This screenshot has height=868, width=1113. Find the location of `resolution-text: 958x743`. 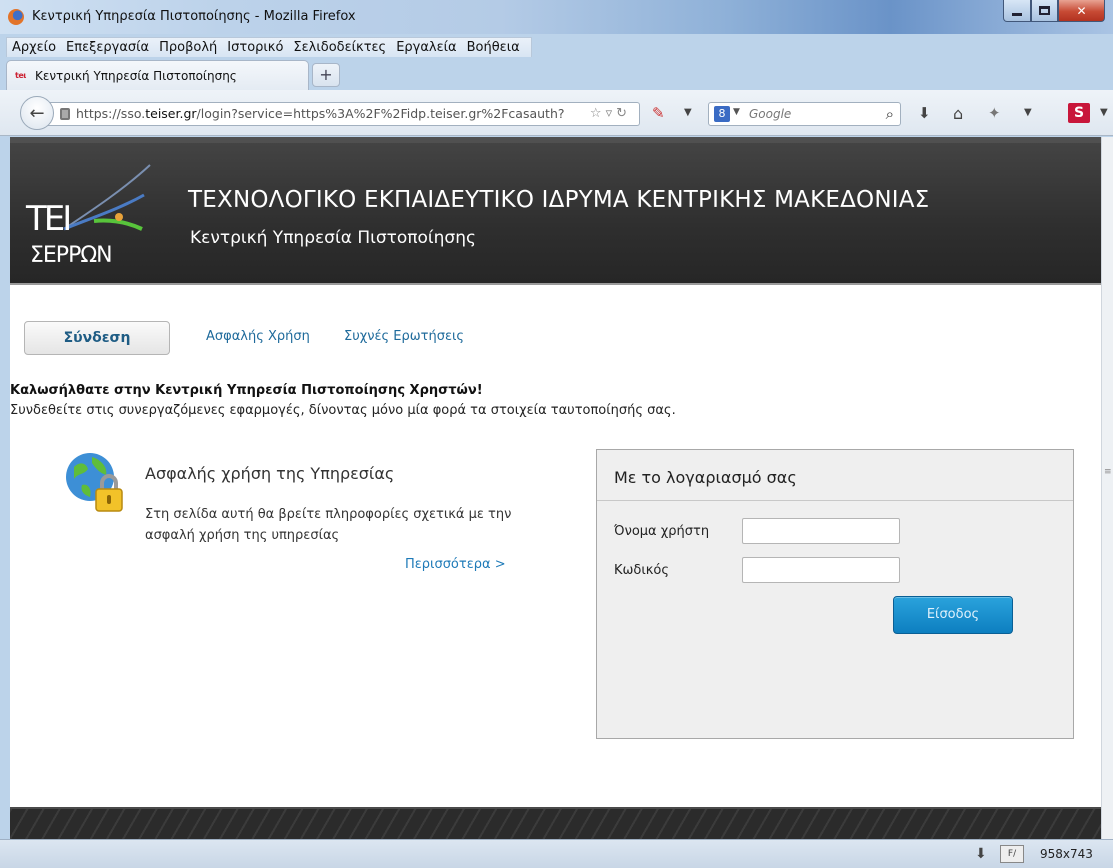

resolution-text: 958x743 is located at coordinates (1066, 854).